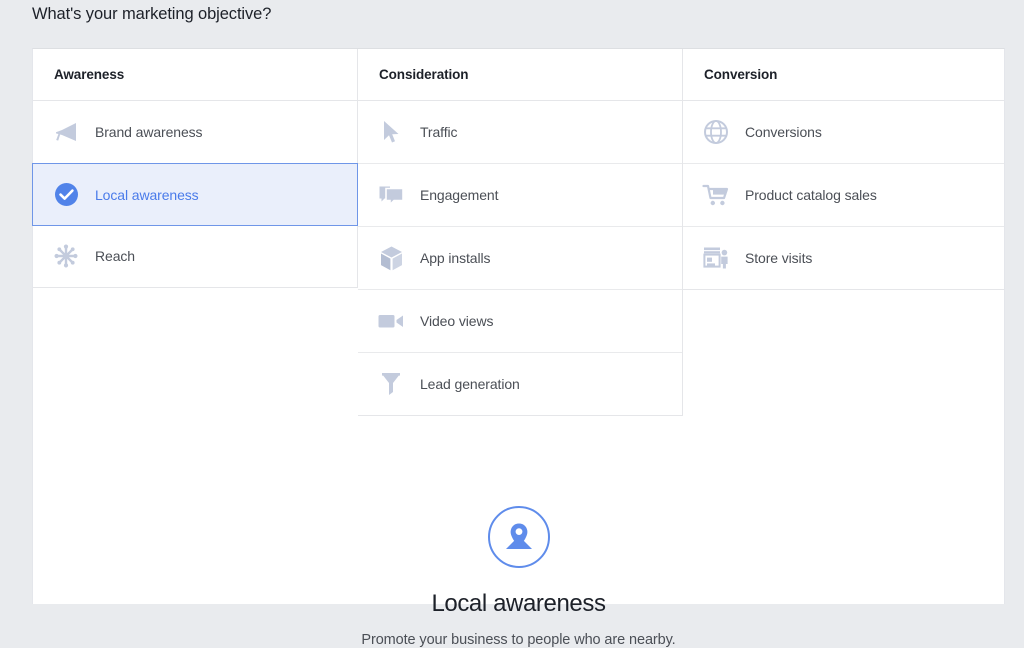 The width and height of the screenshot is (1024, 648). Describe the element at coordinates (195, 75) in the screenshot. I see `column-header-awareness: Awareness` at that location.